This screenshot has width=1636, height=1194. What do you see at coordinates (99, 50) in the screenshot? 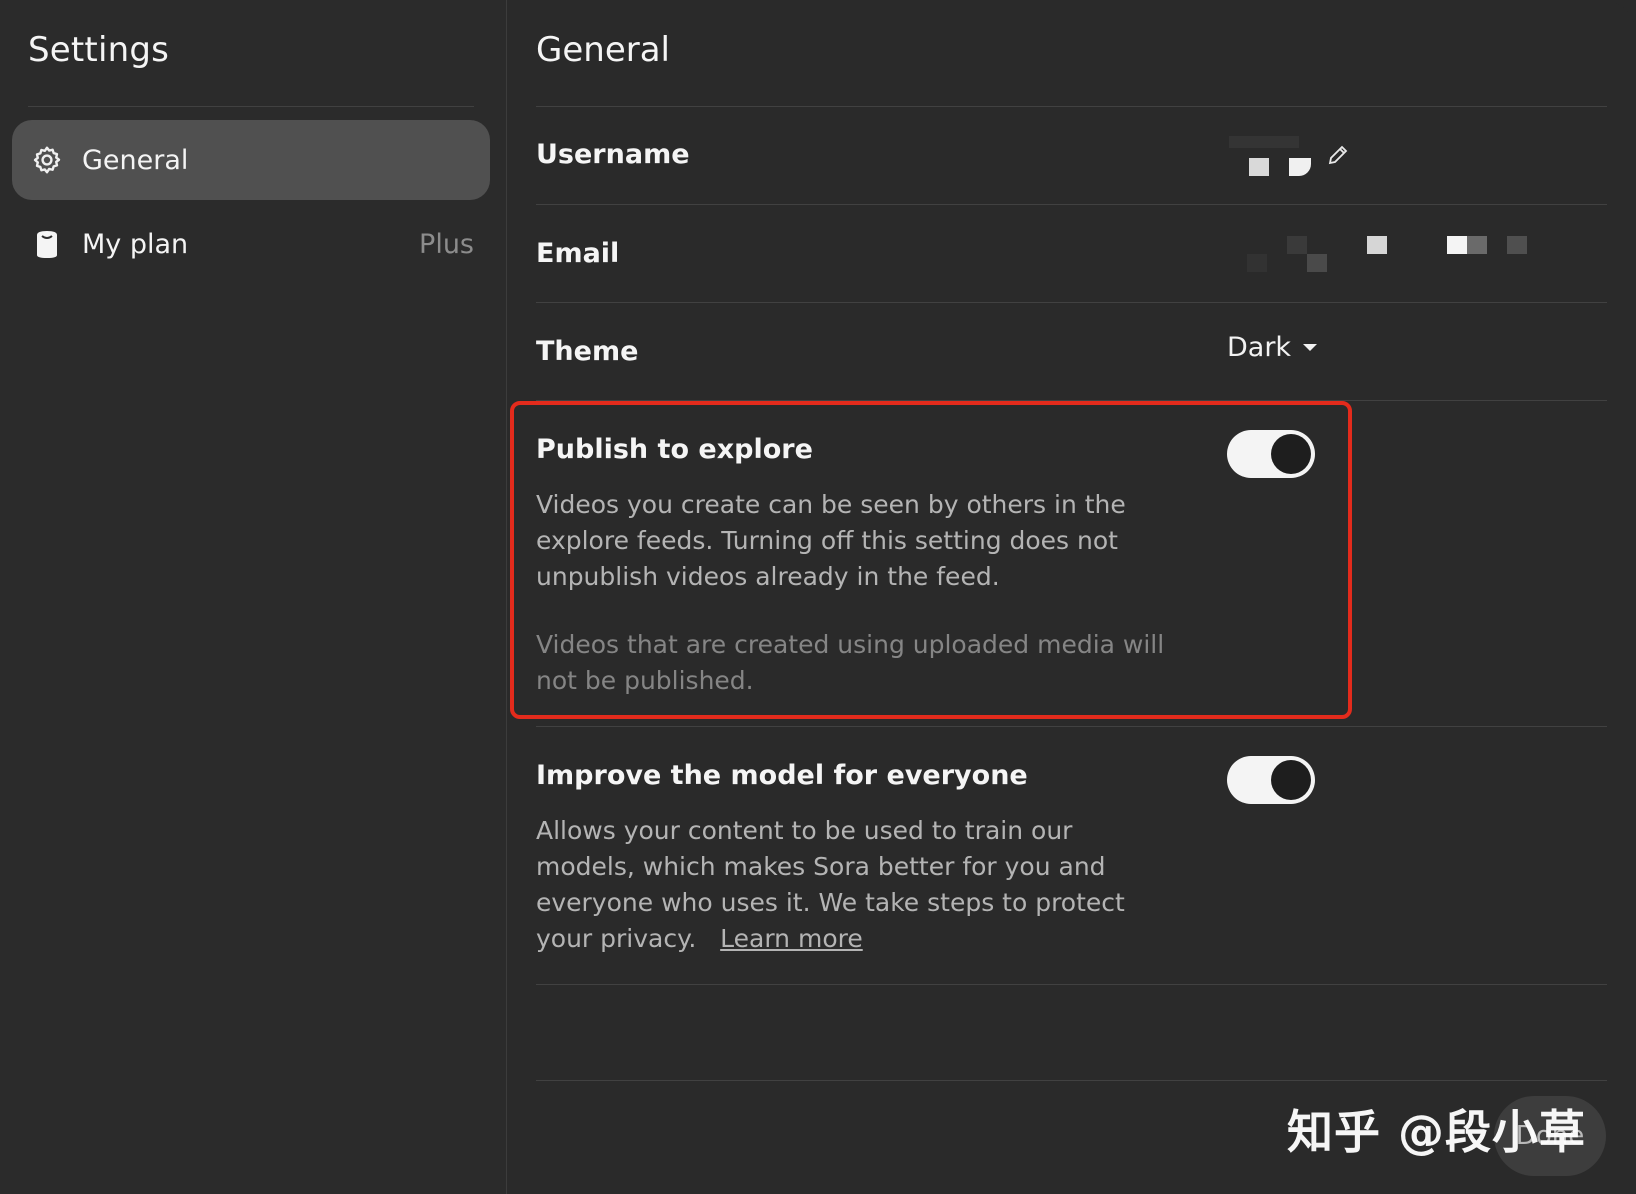
I see `sidebar-title: Settings` at bounding box center [99, 50].